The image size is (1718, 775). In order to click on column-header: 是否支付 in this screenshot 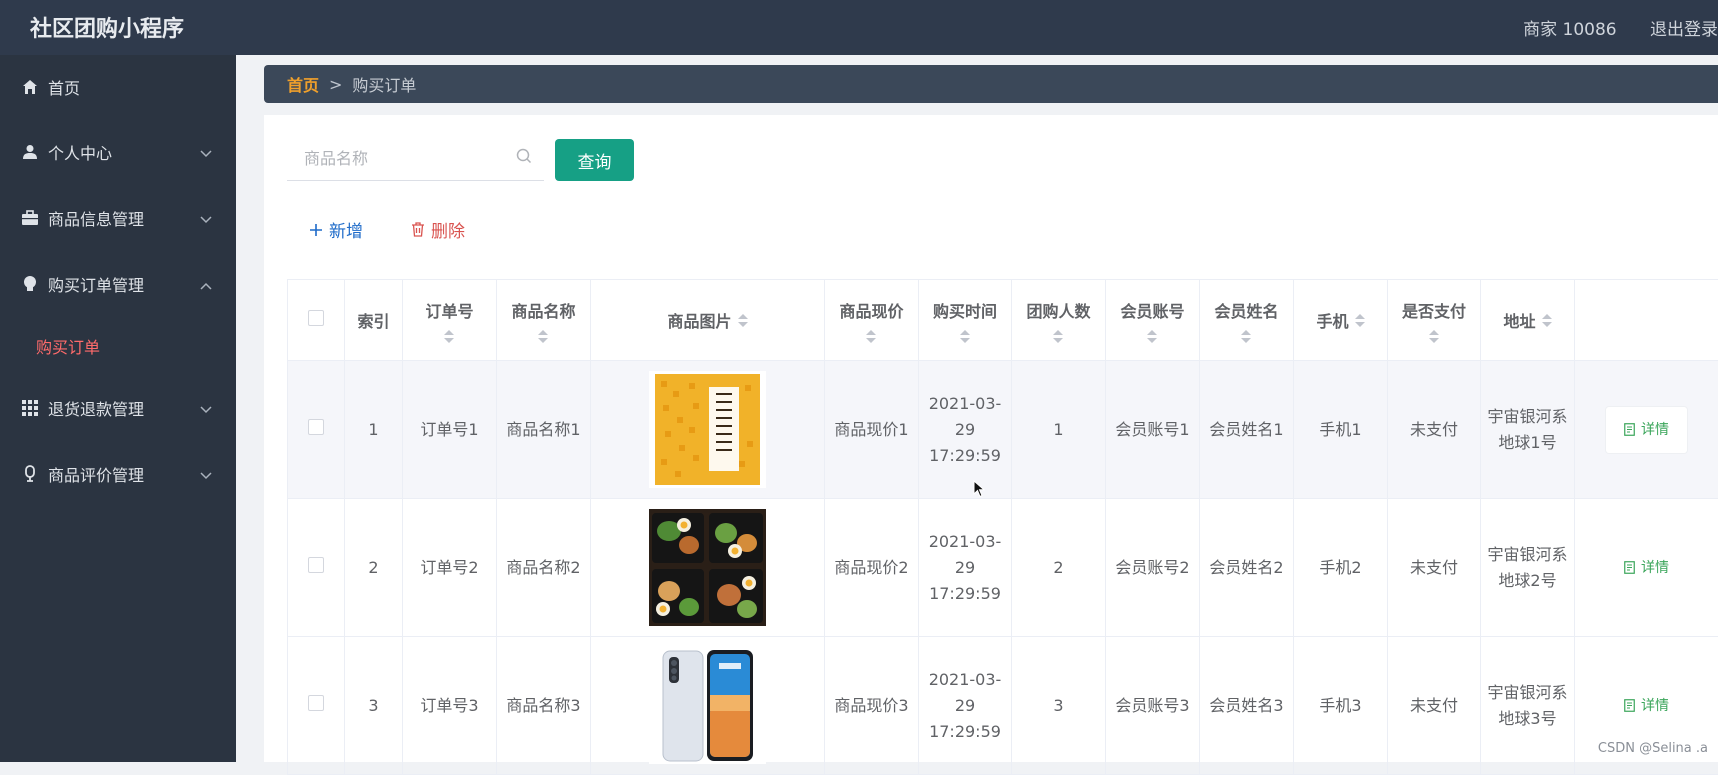, I will do `click(1434, 320)`.